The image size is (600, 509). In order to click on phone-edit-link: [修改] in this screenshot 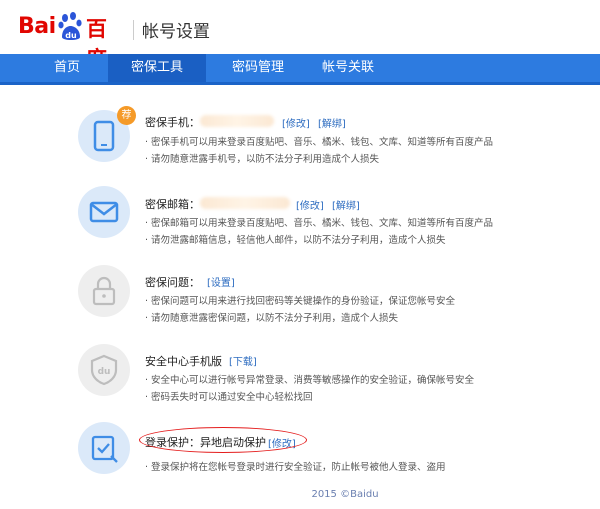, I will do `click(296, 122)`.